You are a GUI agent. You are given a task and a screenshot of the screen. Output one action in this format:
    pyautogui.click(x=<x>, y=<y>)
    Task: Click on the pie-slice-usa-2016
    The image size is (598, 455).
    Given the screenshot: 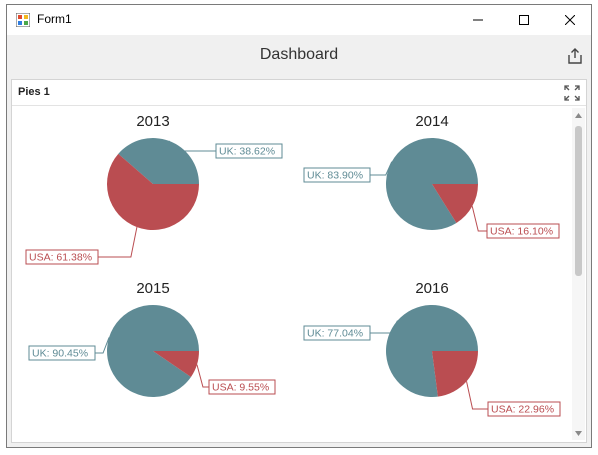 What is the action you would take?
    pyautogui.click(x=455, y=374)
    